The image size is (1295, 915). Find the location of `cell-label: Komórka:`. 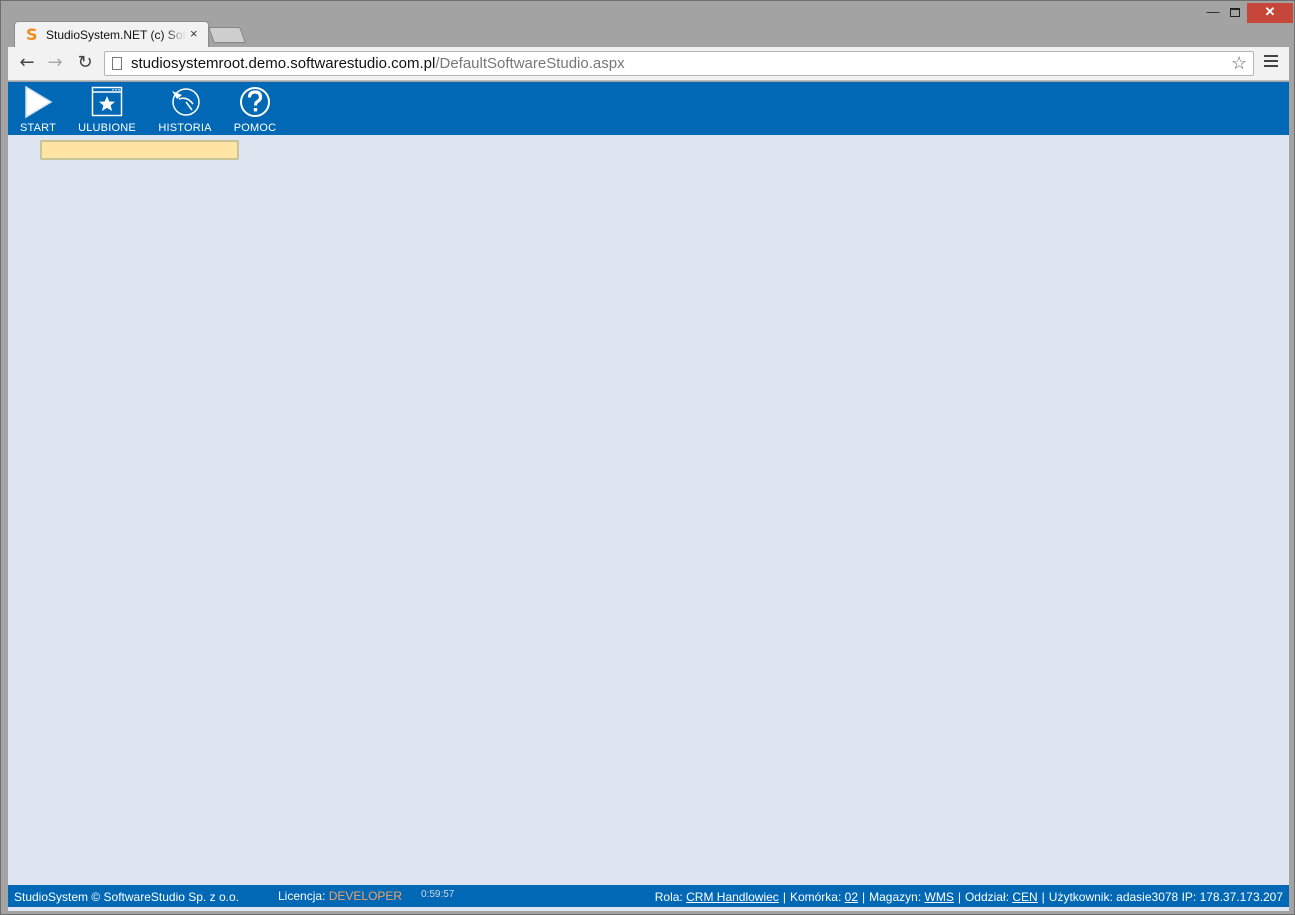

cell-label: Komórka: is located at coordinates (815, 897).